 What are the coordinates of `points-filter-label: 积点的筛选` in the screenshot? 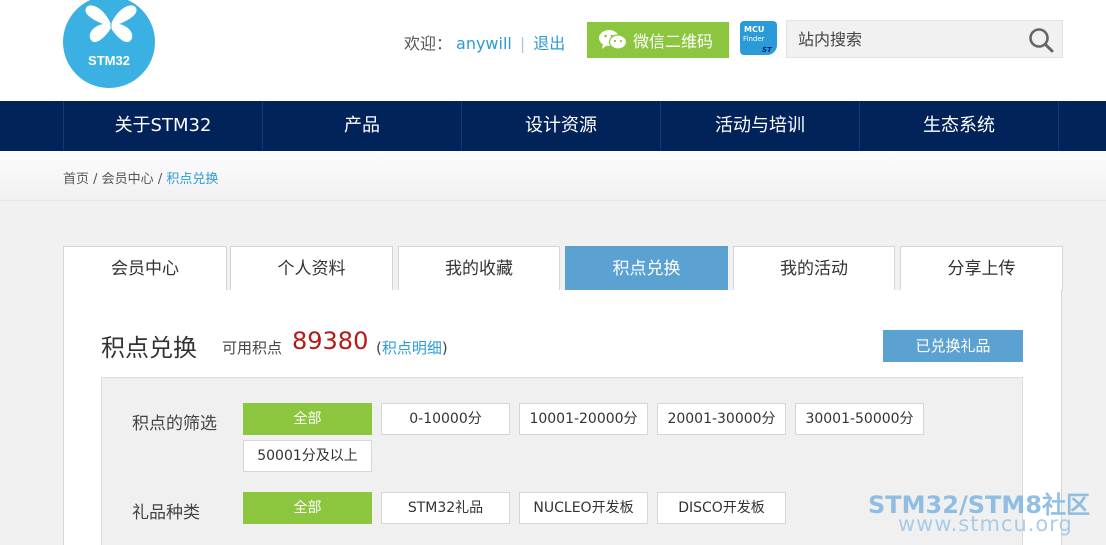 It's located at (174, 424).